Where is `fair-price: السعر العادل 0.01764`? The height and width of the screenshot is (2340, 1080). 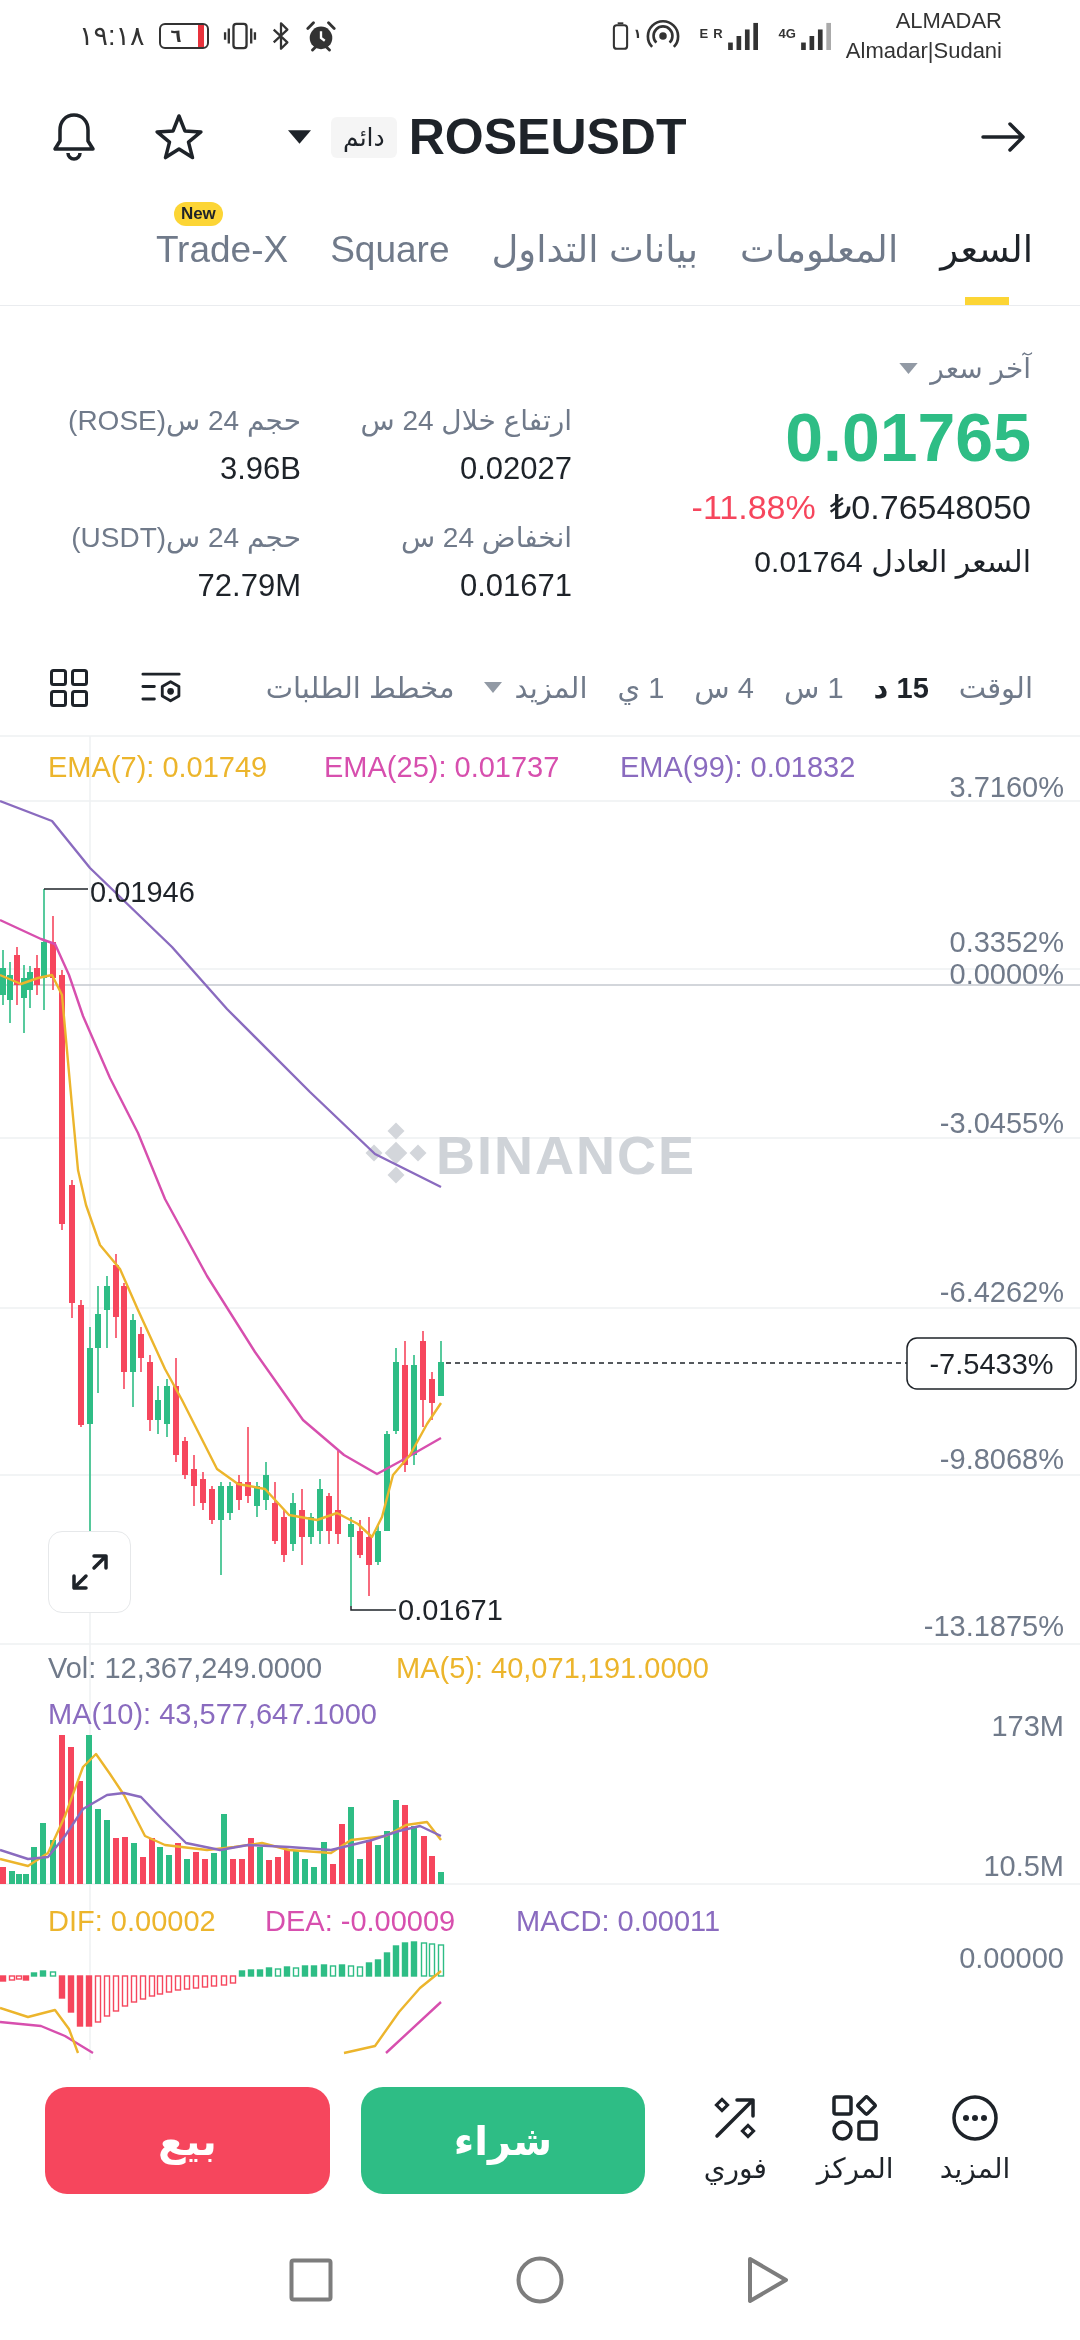 fair-price: السعر العادل 0.01764 is located at coordinates (892, 562).